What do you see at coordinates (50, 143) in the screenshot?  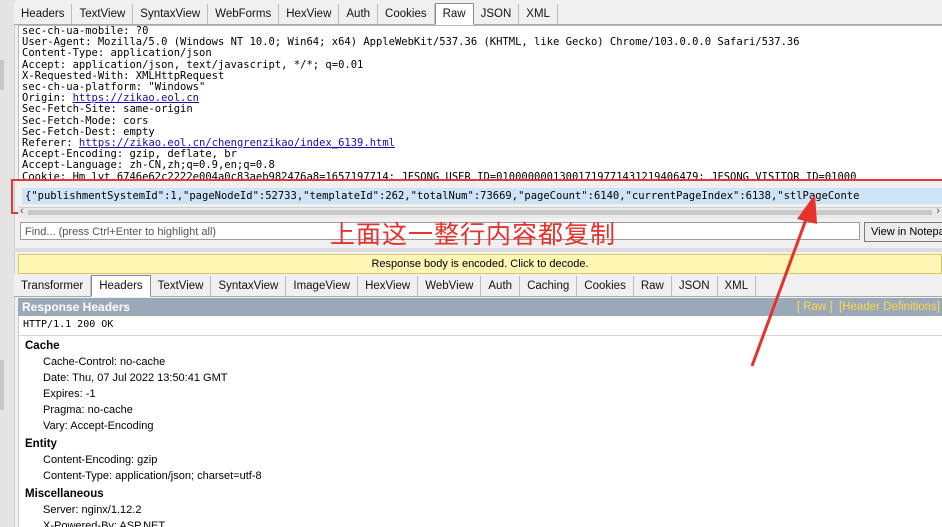 I see `raw-header-text: Referer:` at bounding box center [50, 143].